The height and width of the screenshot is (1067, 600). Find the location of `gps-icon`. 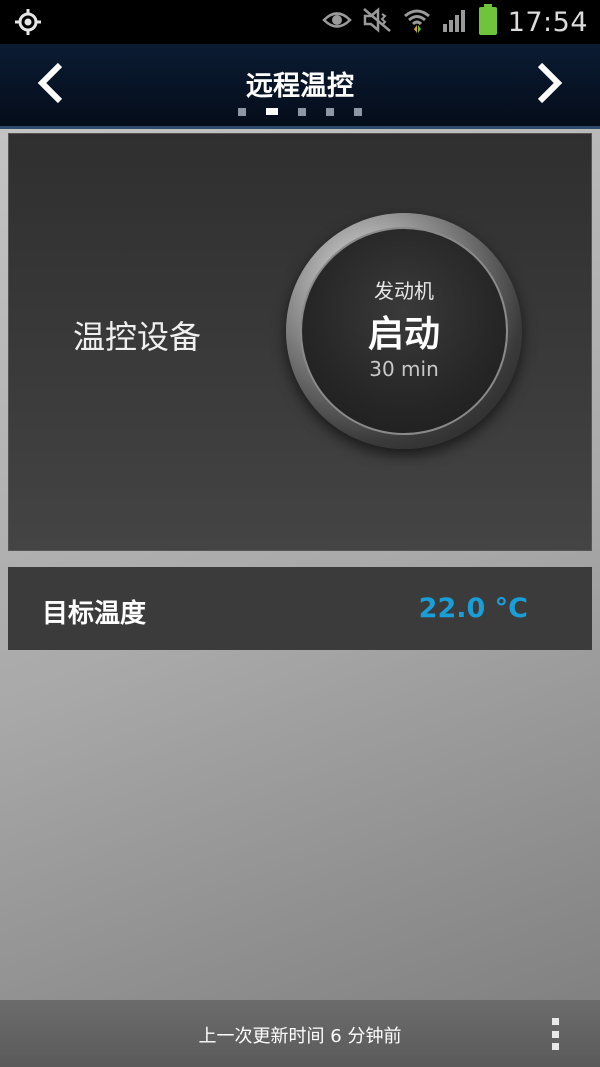

gps-icon is located at coordinates (28, 24).